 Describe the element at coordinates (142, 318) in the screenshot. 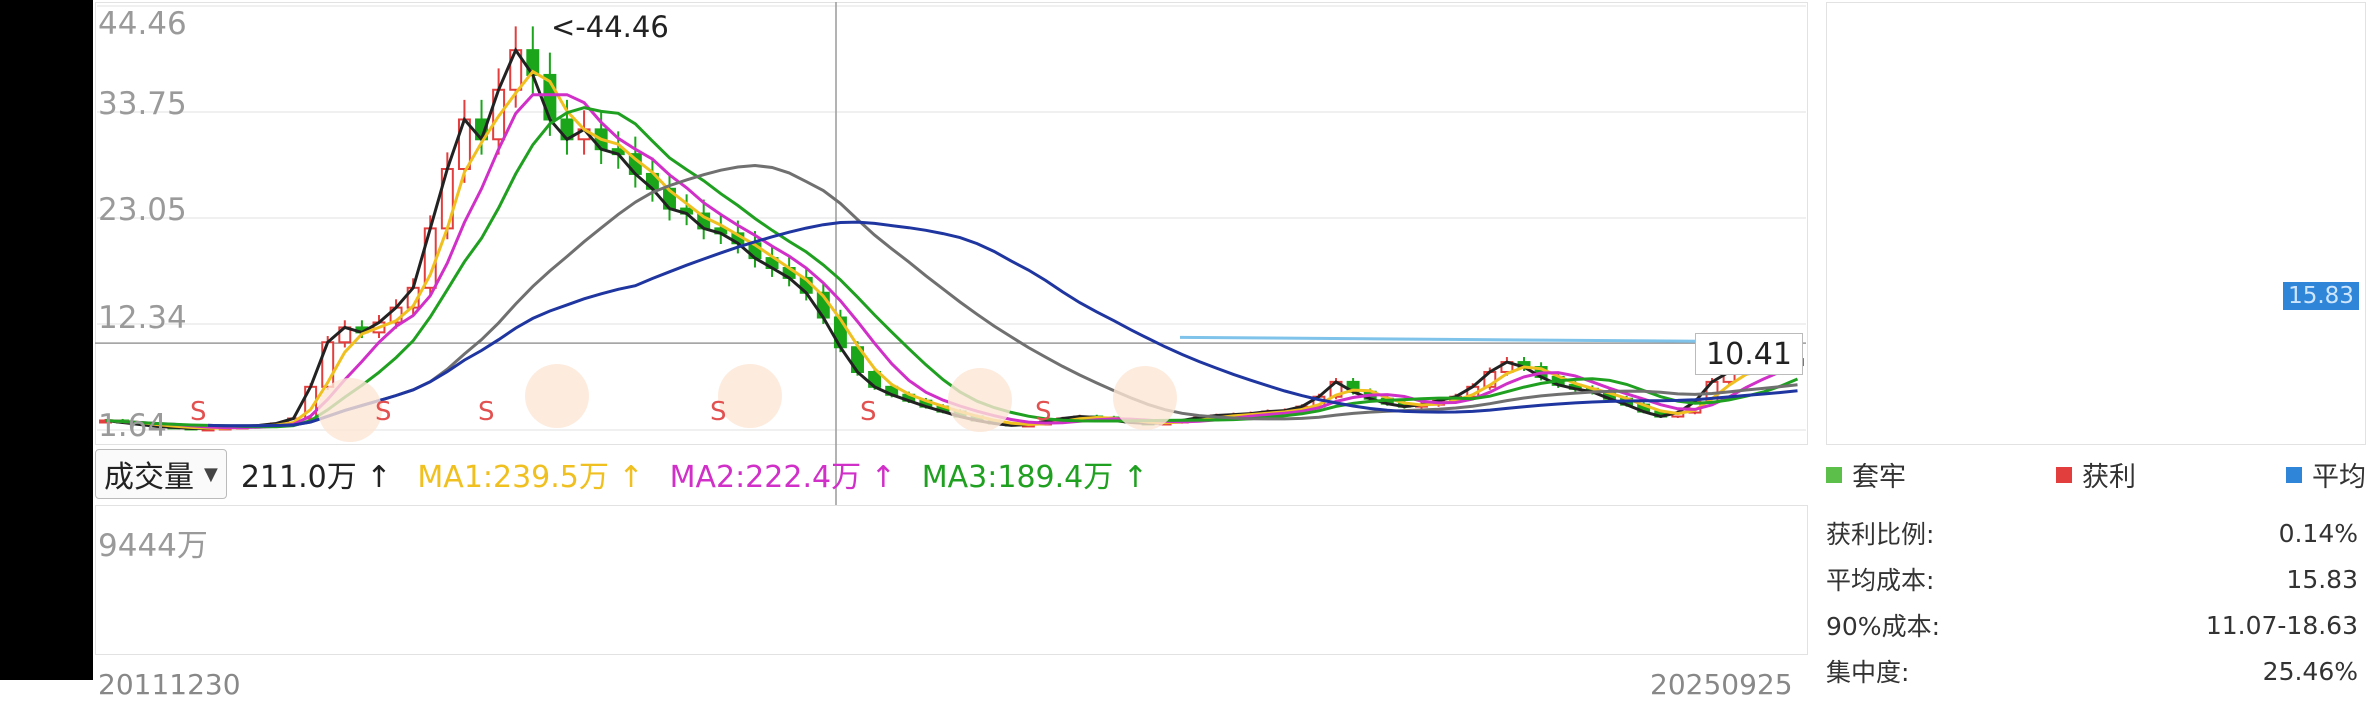

I see `price-tick-4: 12.34` at that location.